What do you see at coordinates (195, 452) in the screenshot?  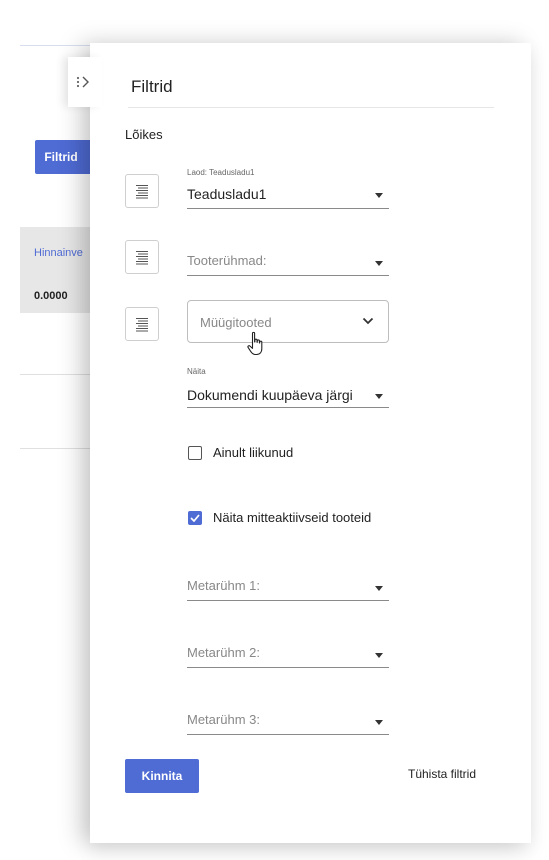 I see `checkbox-unchecked` at bounding box center [195, 452].